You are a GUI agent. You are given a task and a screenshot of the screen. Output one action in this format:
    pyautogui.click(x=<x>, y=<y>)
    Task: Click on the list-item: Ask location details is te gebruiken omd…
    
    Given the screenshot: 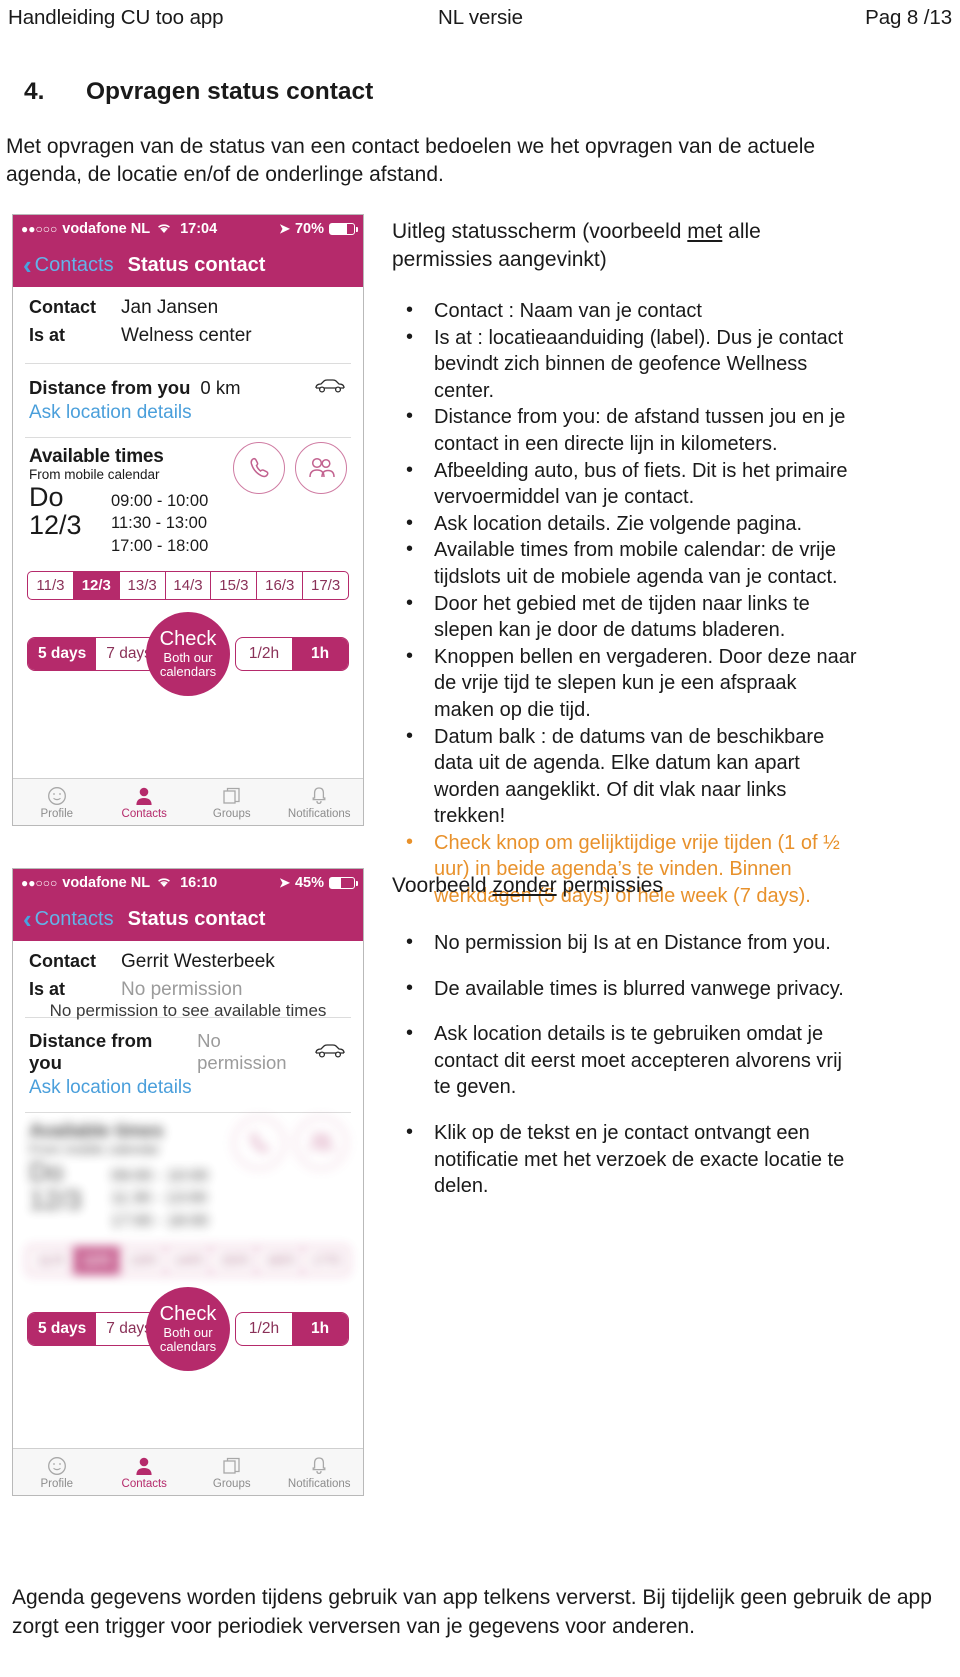 What is the action you would take?
    pyautogui.click(x=627, y=1060)
    